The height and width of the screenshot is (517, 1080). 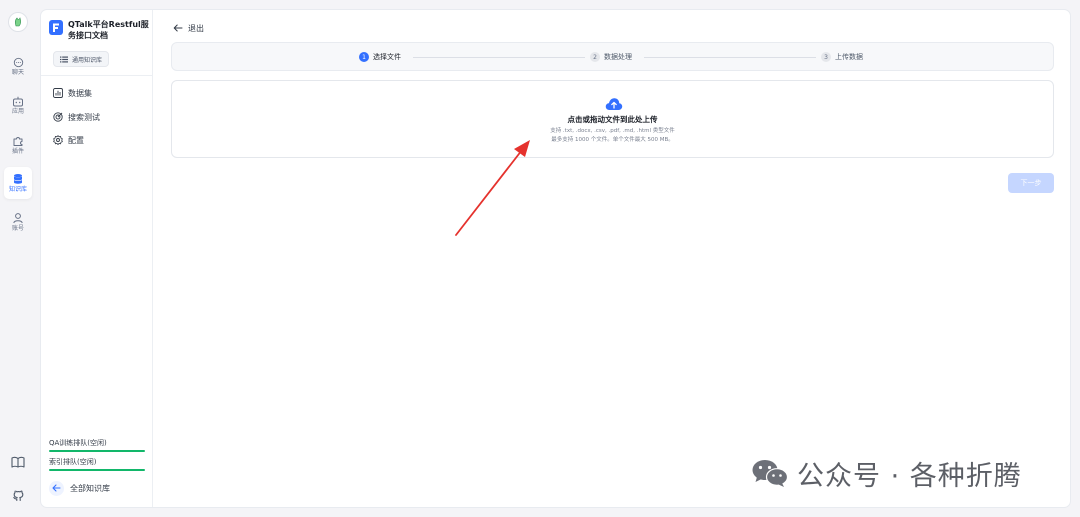 What do you see at coordinates (17, 151) in the screenshot?
I see `rail-label: 插件` at bounding box center [17, 151].